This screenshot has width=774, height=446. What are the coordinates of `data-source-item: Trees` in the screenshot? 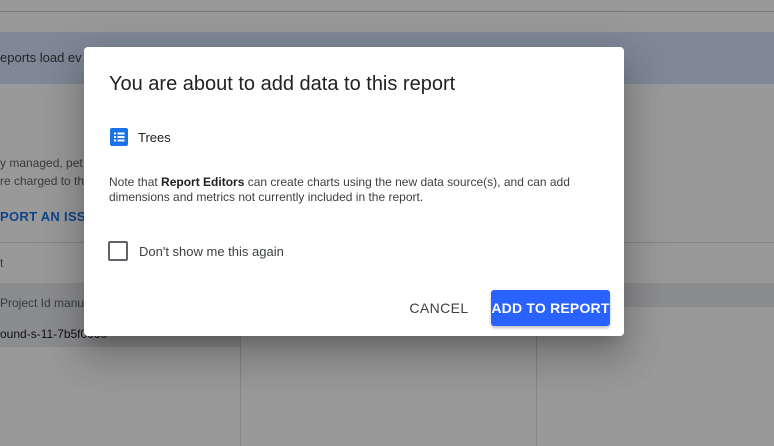 It's located at (140, 137).